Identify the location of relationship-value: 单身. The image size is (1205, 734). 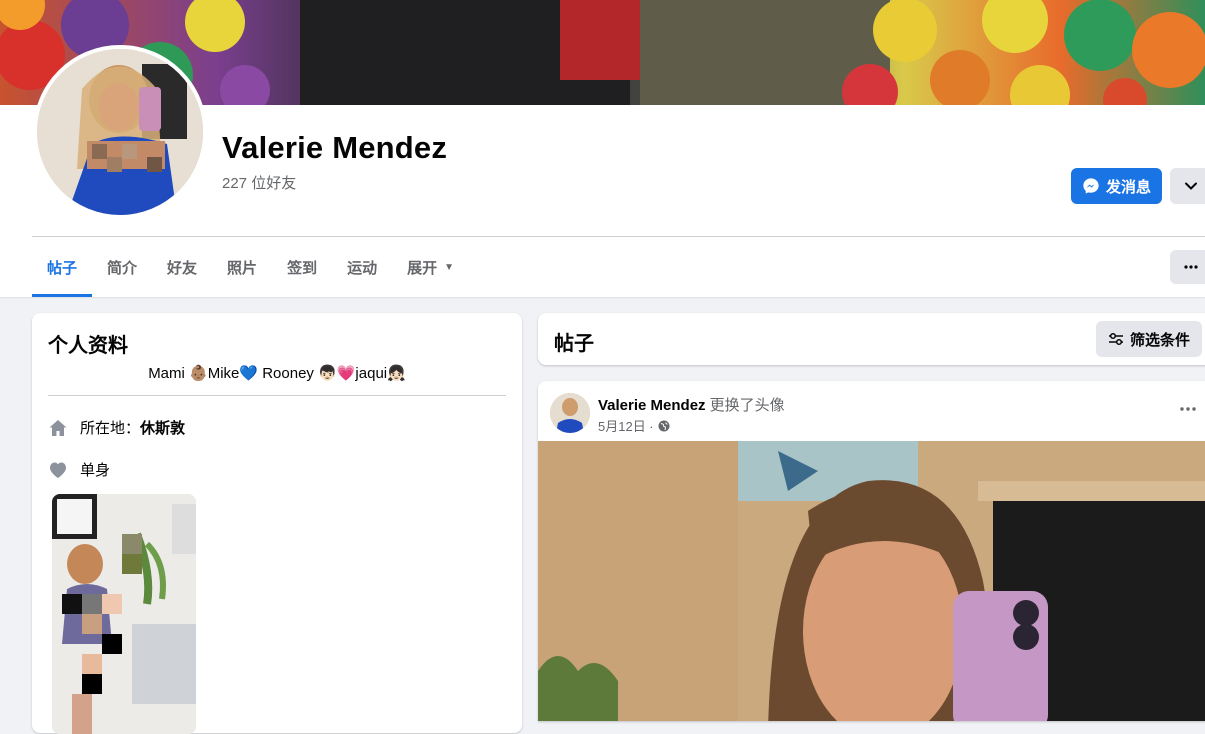
(95, 470).